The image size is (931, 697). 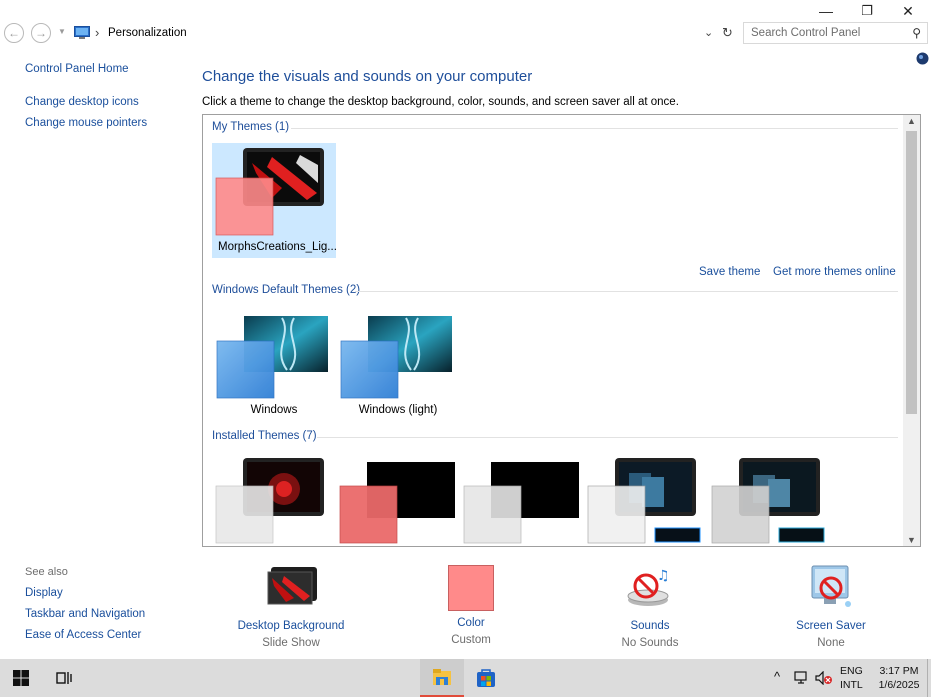 I want to click on forward-button: →, so click(x=41, y=33).